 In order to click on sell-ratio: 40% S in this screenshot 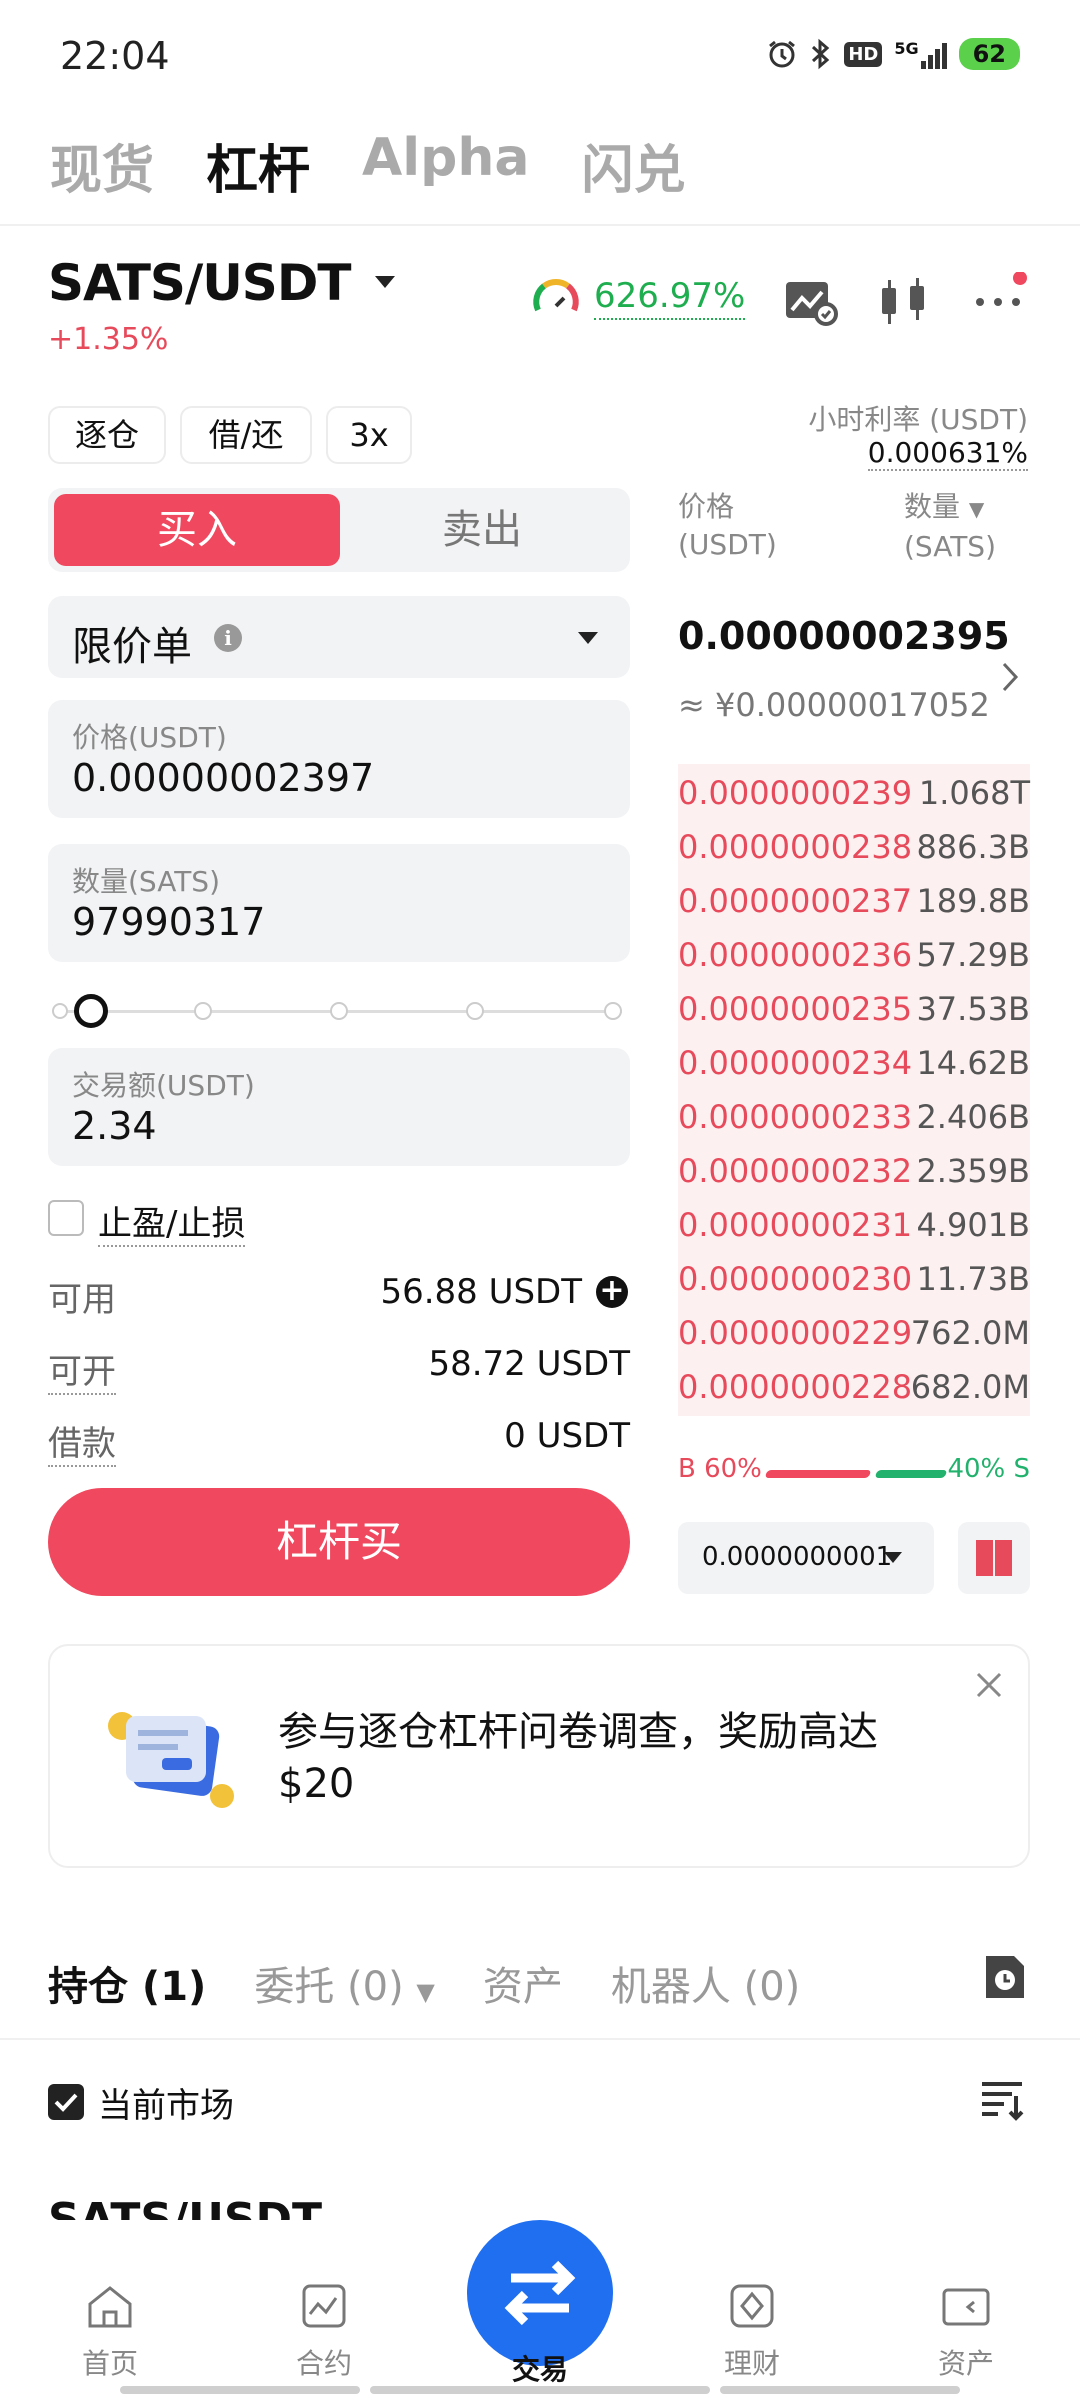, I will do `click(988, 1469)`.